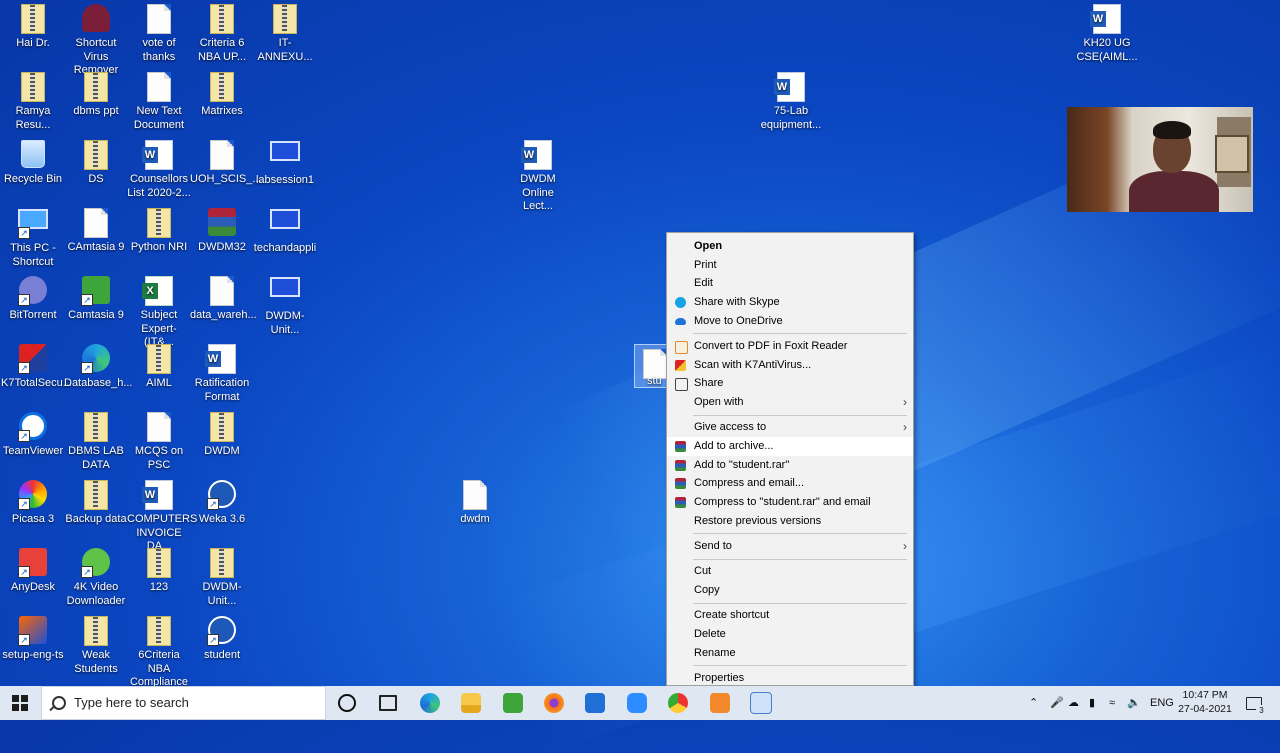  I want to click on desktop-icon-dwdm: dwdm, so click(475, 501).